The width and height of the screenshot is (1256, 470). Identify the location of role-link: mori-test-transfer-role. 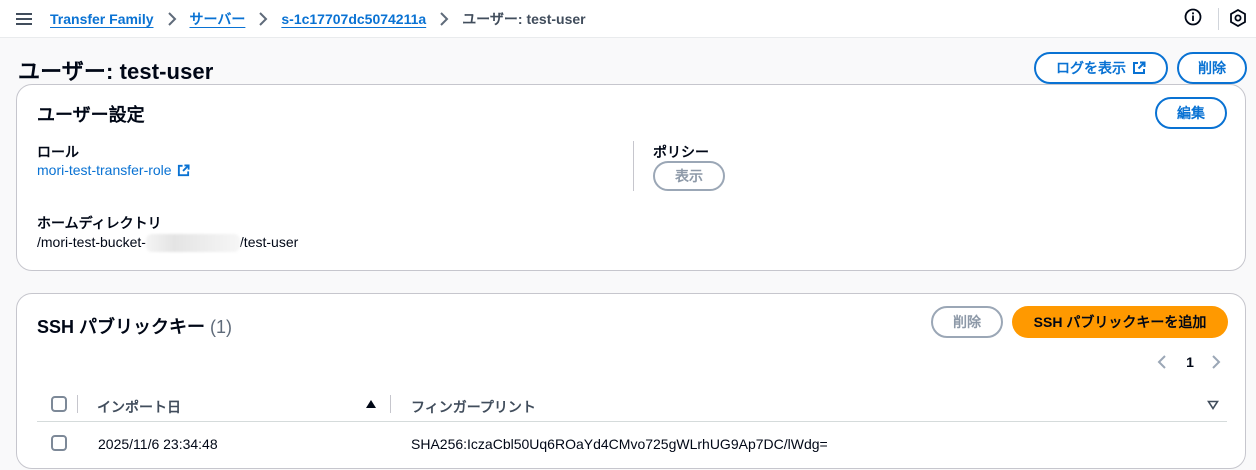
(113, 170).